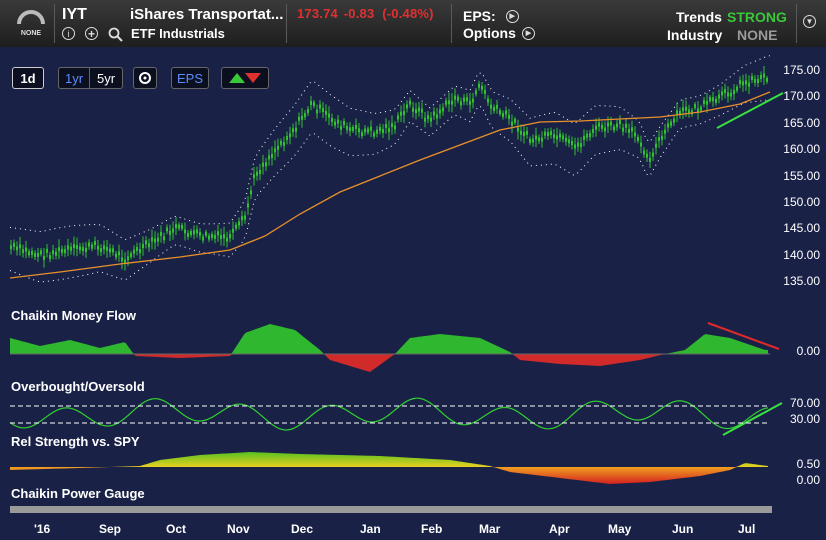 The height and width of the screenshot is (540, 826). What do you see at coordinates (78, 386) in the screenshot?
I see `obos-label: Overbought/Oversold` at bounding box center [78, 386].